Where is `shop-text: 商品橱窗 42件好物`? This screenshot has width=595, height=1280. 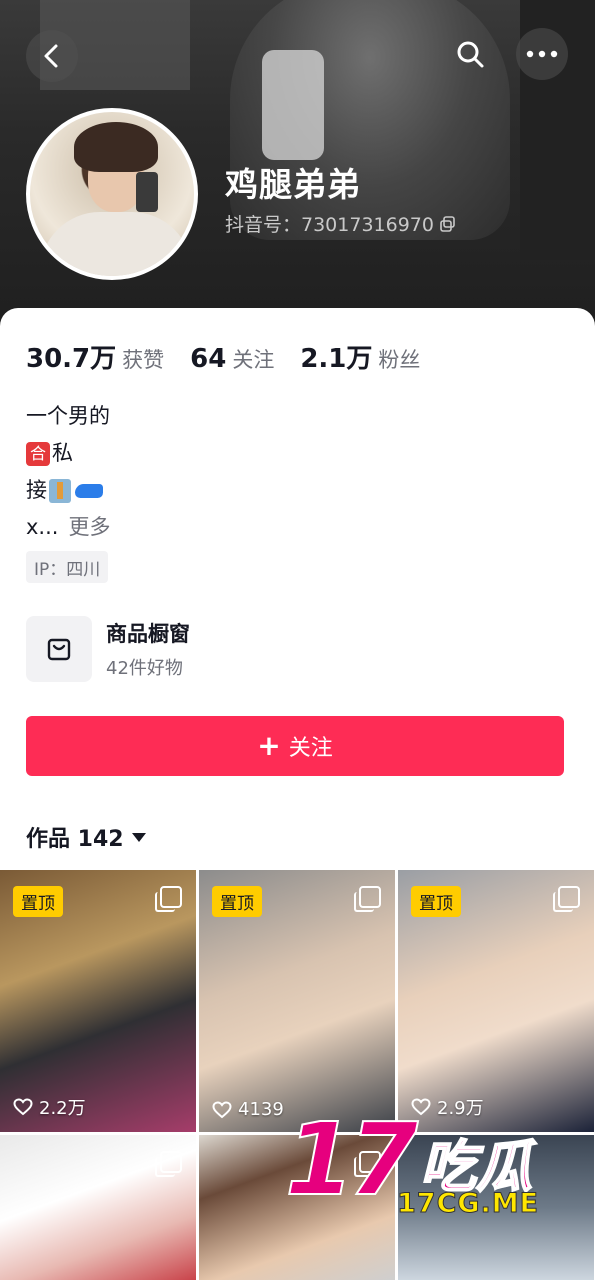 shop-text: 商品橱窗 42件好物 is located at coordinates (148, 649).